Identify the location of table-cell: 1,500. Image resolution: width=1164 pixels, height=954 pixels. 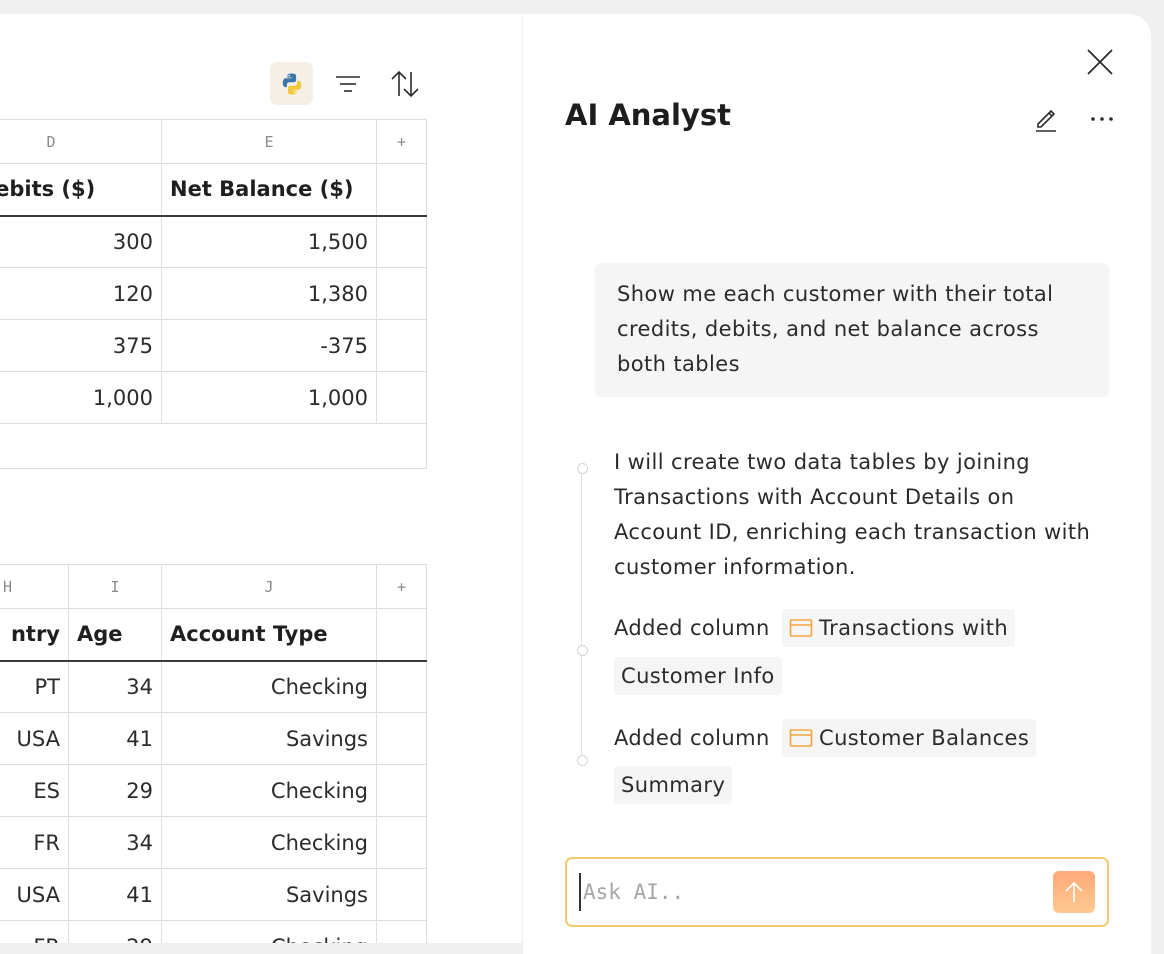
(269, 241).